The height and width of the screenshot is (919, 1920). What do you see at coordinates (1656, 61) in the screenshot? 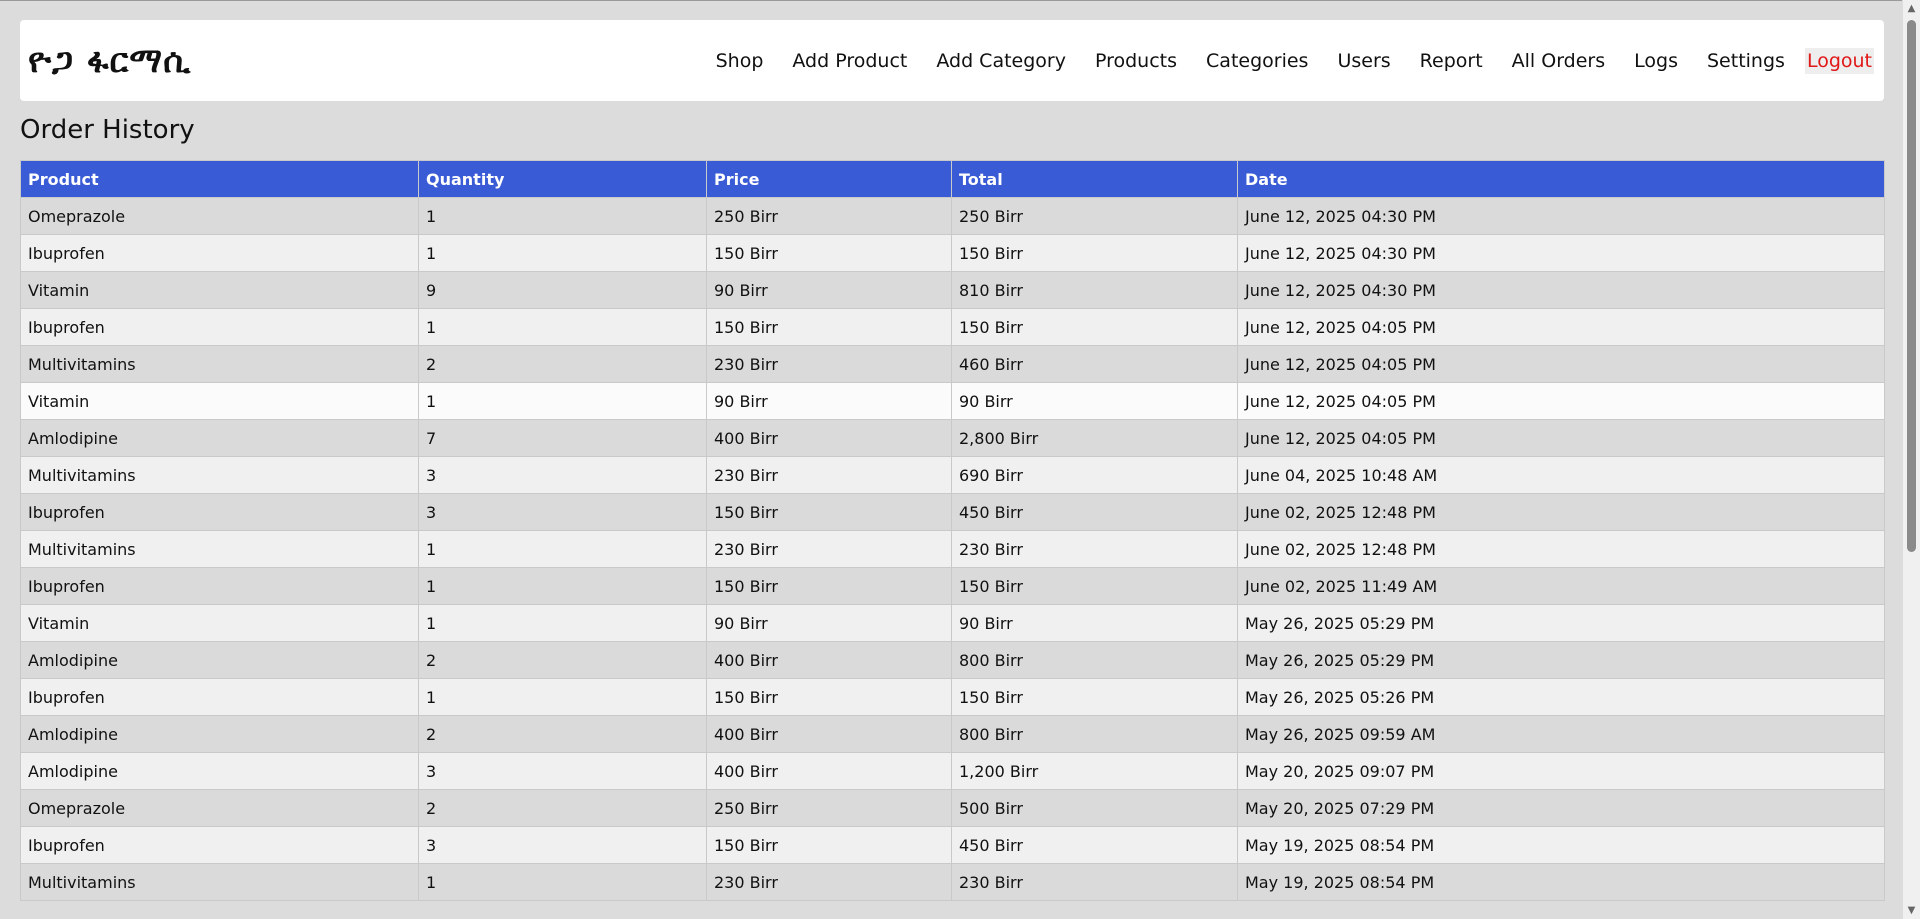
I see `nav-link-logs: Logs` at bounding box center [1656, 61].